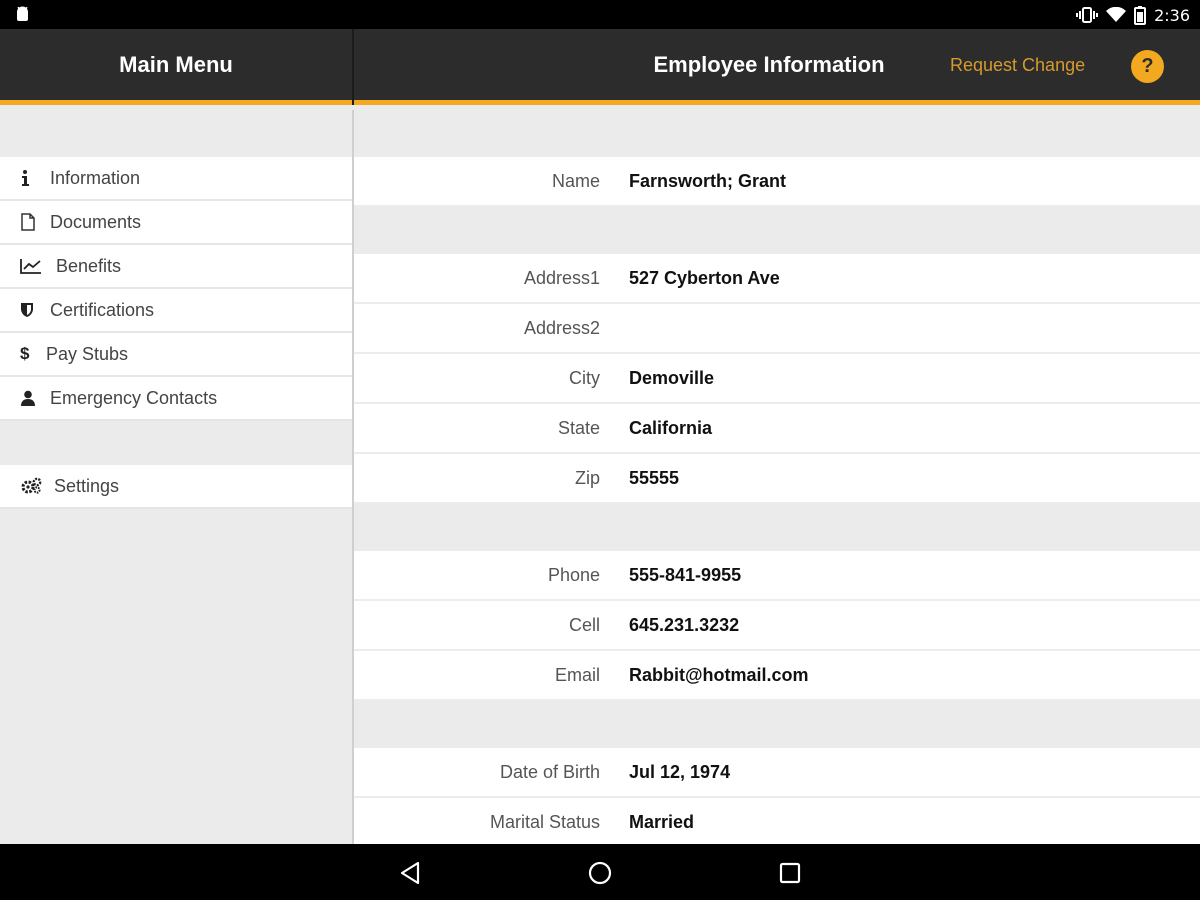 The width and height of the screenshot is (1200, 900). Describe the element at coordinates (671, 428) in the screenshot. I see `field-value: California` at that location.